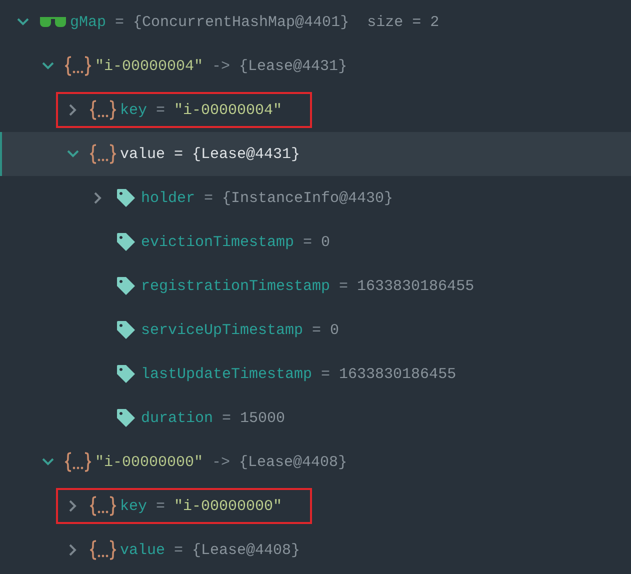 The width and height of the screenshot is (631, 574). I want to click on variable-value: "i-00000000", so click(228, 506).